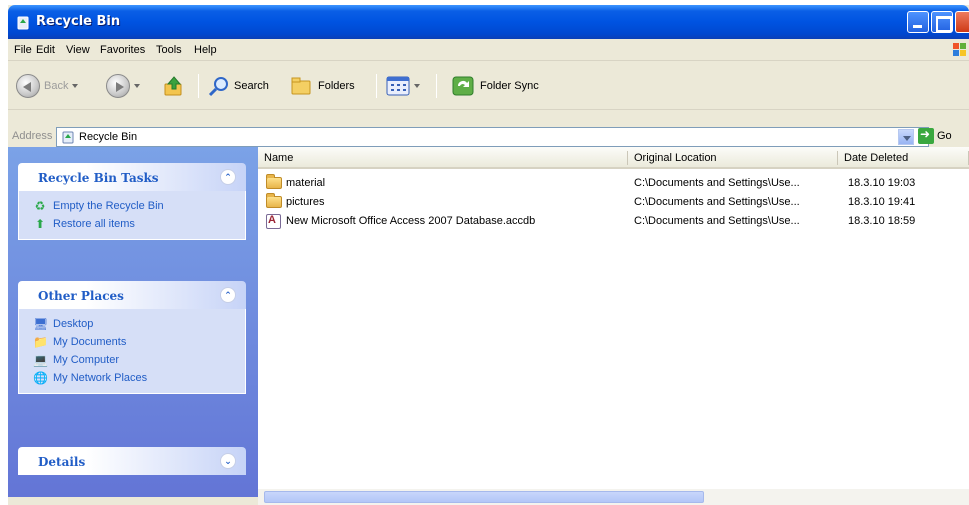 The height and width of the screenshot is (505, 969). What do you see at coordinates (733, 158) in the screenshot?
I see `column-header-original-location: Original Location` at bounding box center [733, 158].